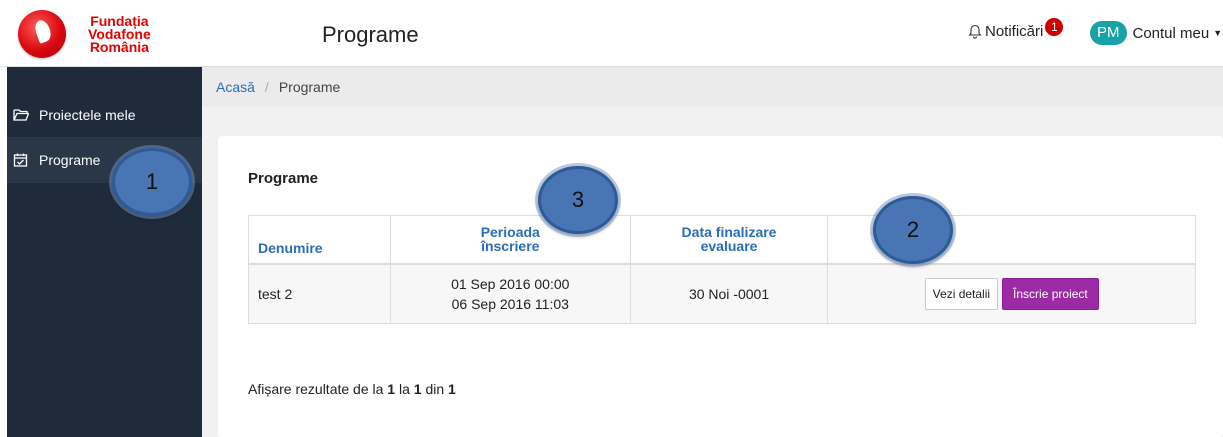  I want to click on avatar: PM, so click(1108, 33).